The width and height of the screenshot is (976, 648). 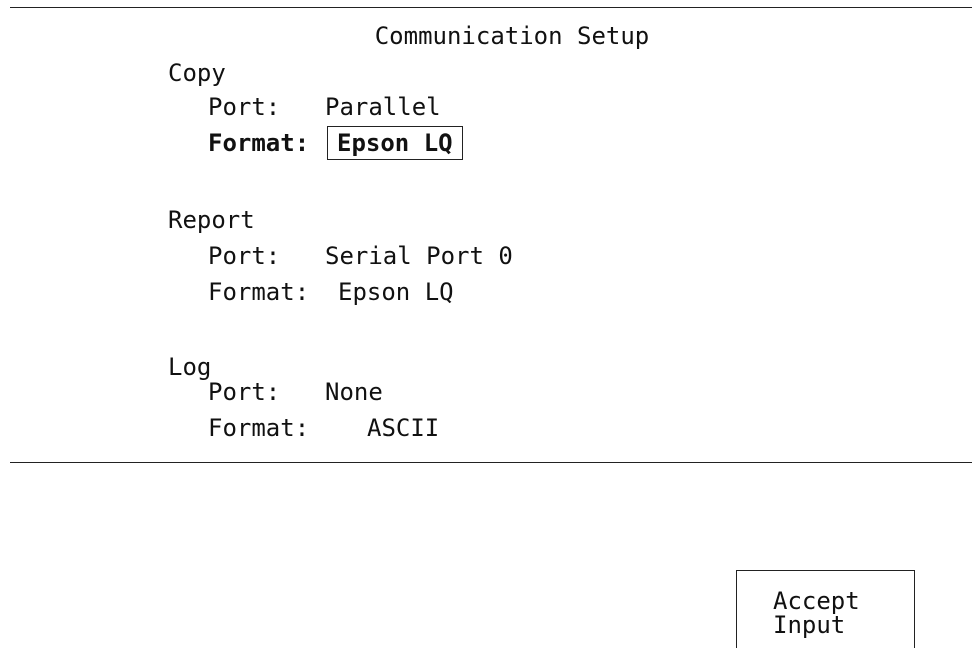 I want to click on report-format-value: Epson LQ, so click(x=396, y=292).